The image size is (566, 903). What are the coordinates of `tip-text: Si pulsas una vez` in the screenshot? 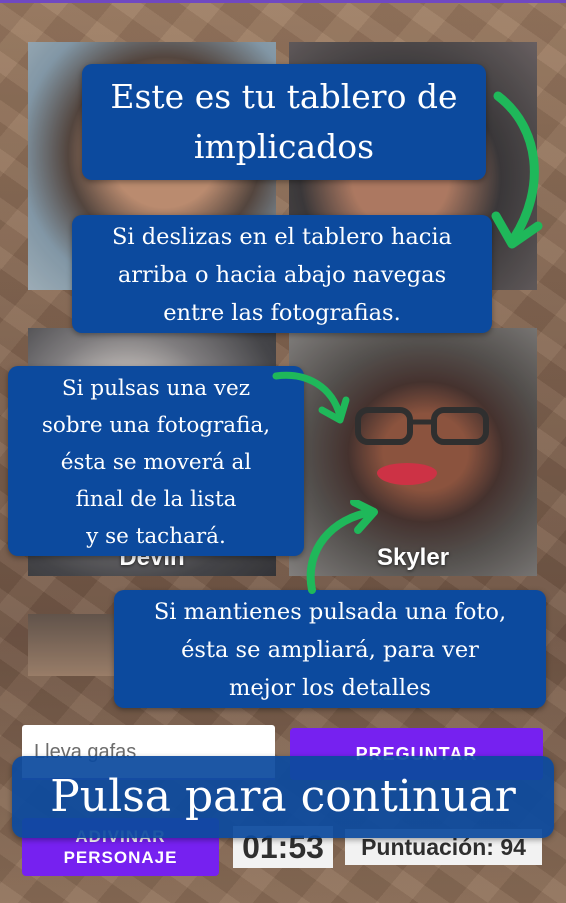 It's located at (156, 388).